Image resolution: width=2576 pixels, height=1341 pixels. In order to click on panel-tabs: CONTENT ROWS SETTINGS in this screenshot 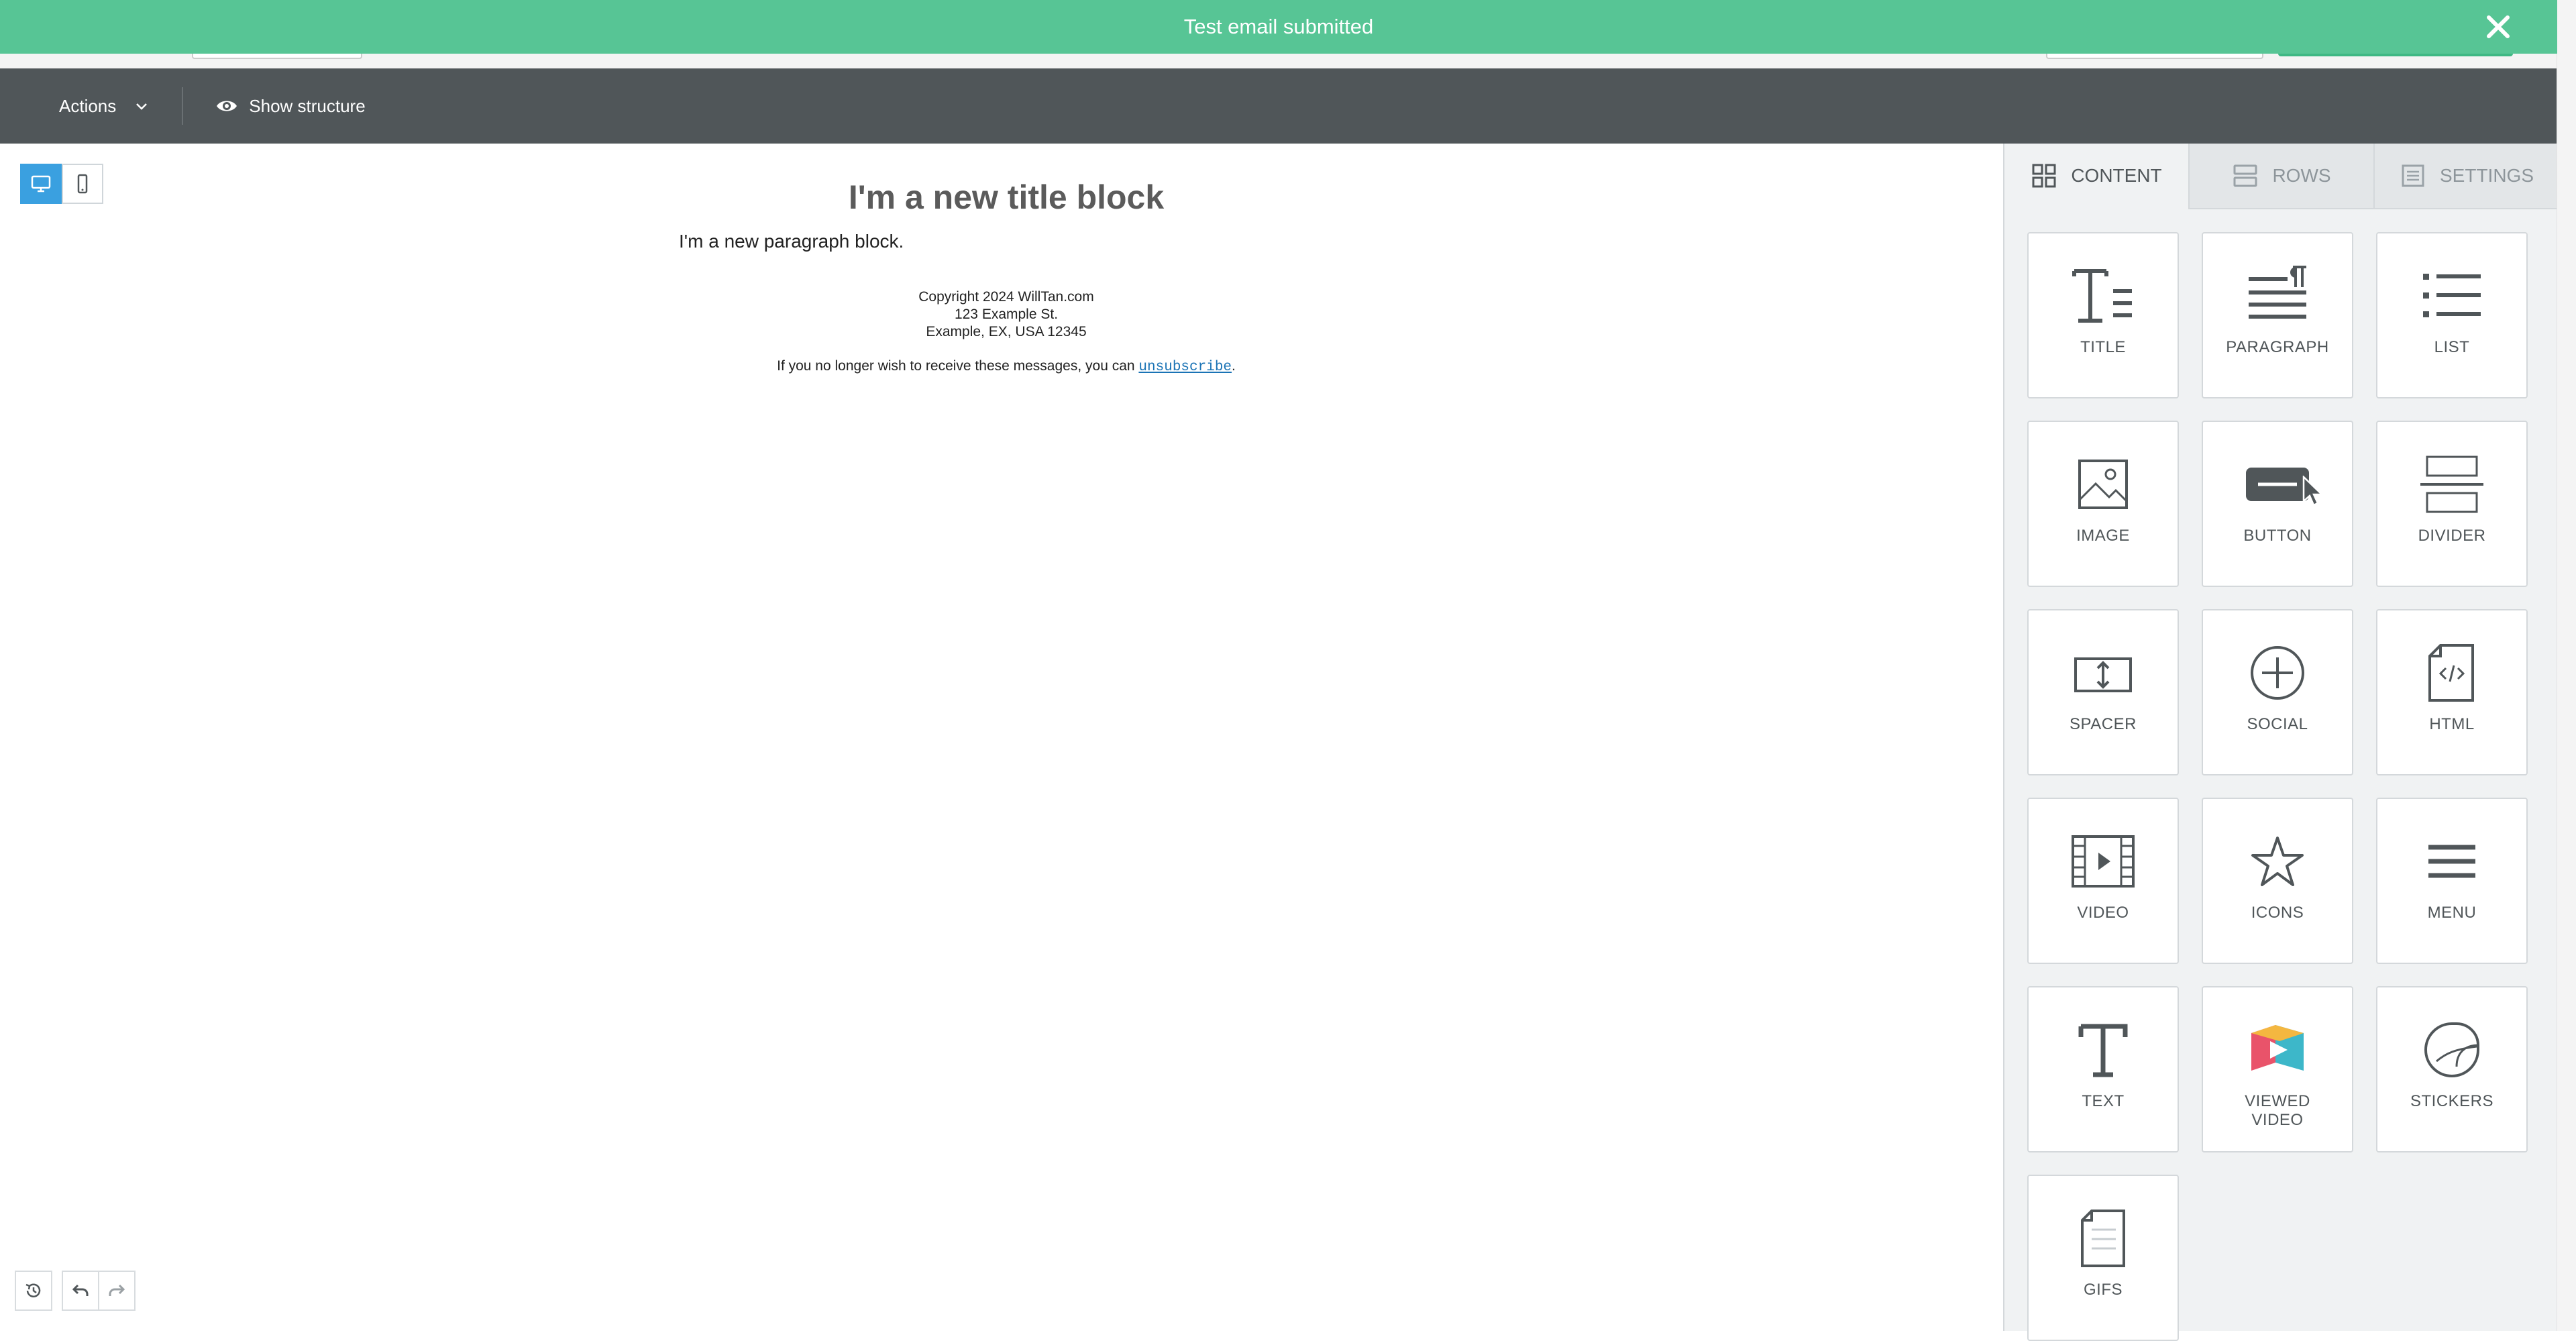, I will do `click(2281, 176)`.